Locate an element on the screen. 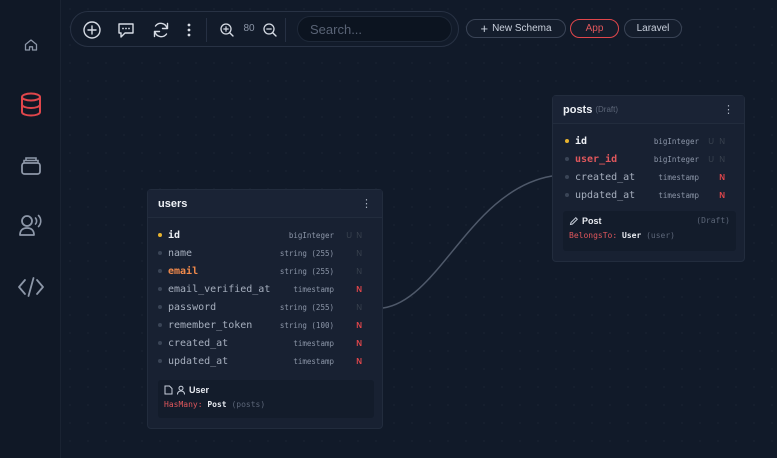 The image size is (777, 458). app-tab: App is located at coordinates (594, 28).